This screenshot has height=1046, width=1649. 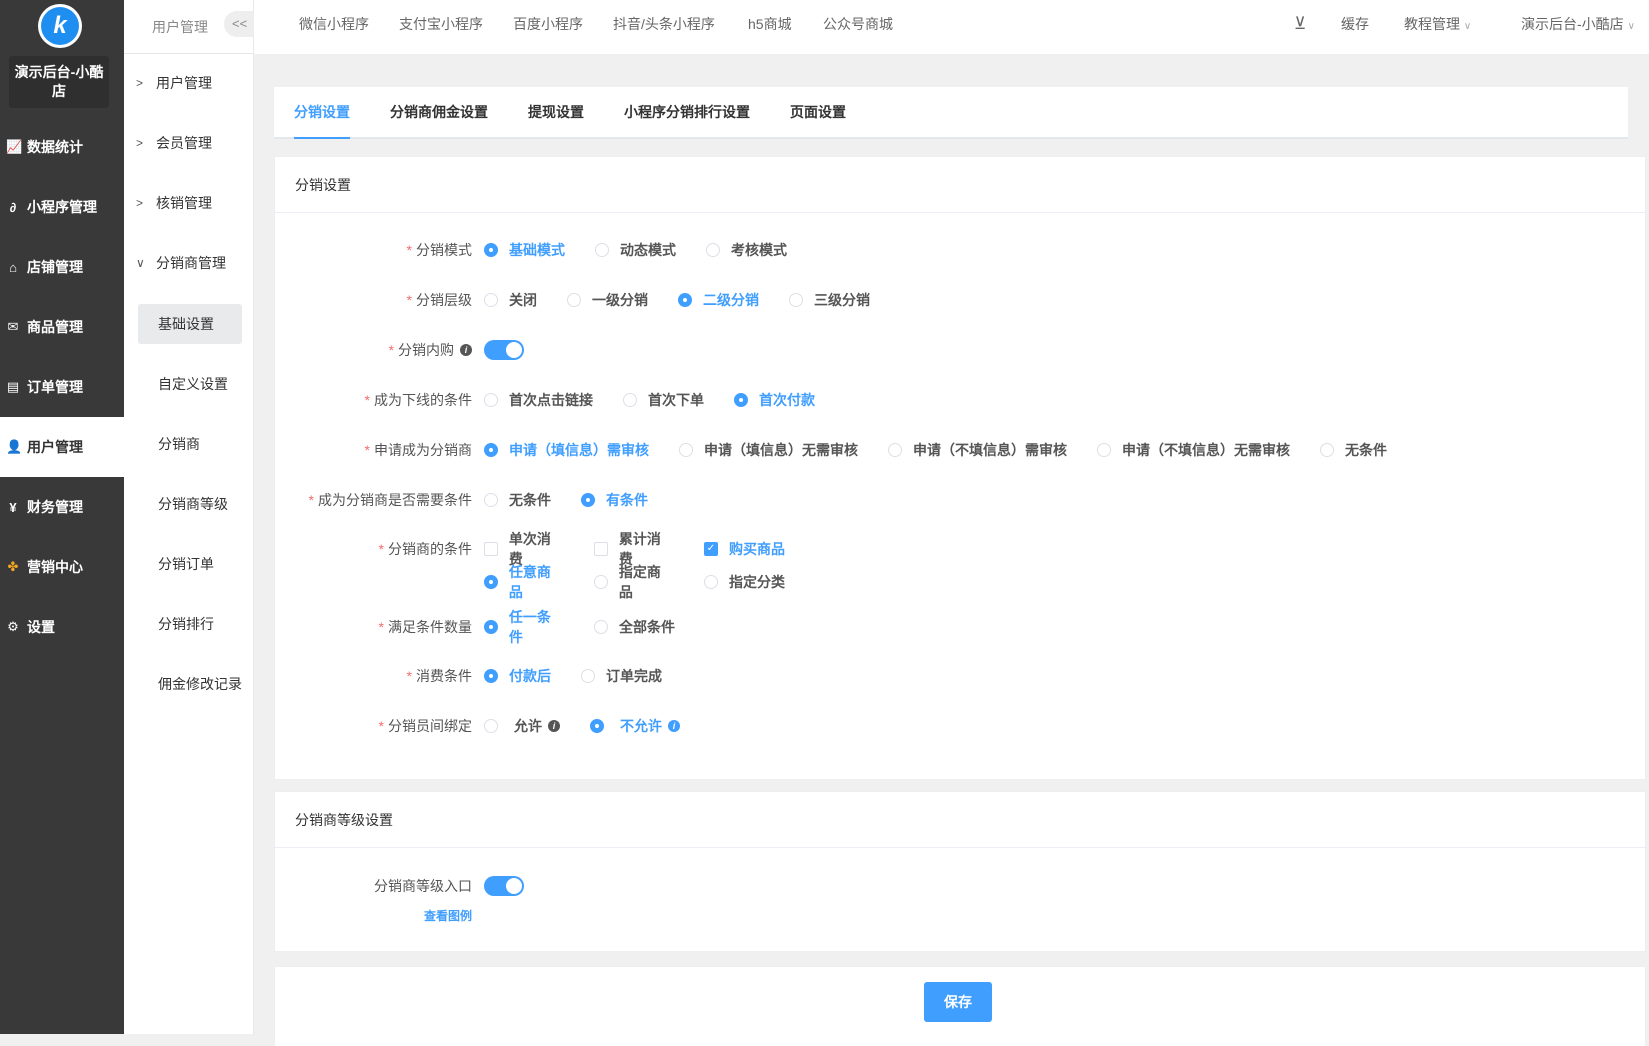 What do you see at coordinates (687, 113) in the screenshot?
I see `tab-ranking: 小程序分销排行设置` at bounding box center [687, 113].